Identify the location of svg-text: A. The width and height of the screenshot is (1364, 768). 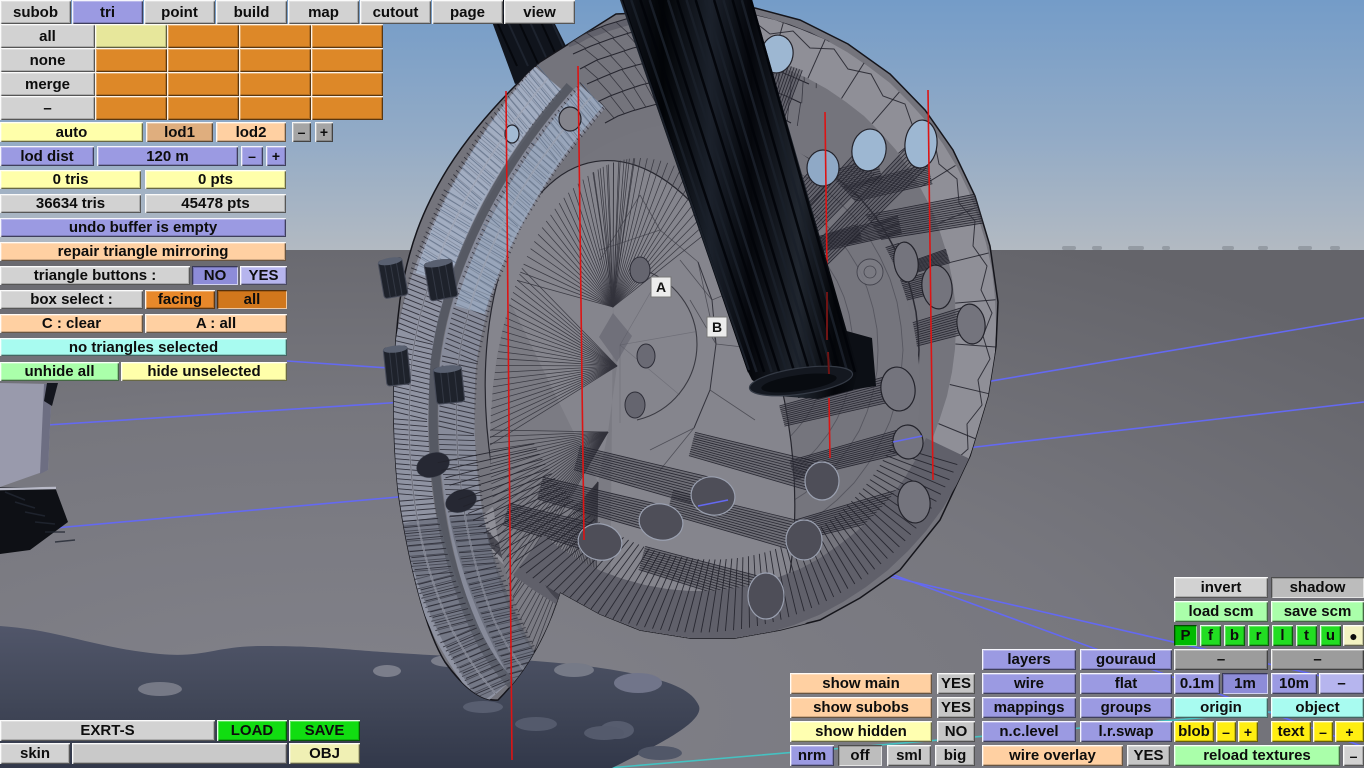
(661, 287).